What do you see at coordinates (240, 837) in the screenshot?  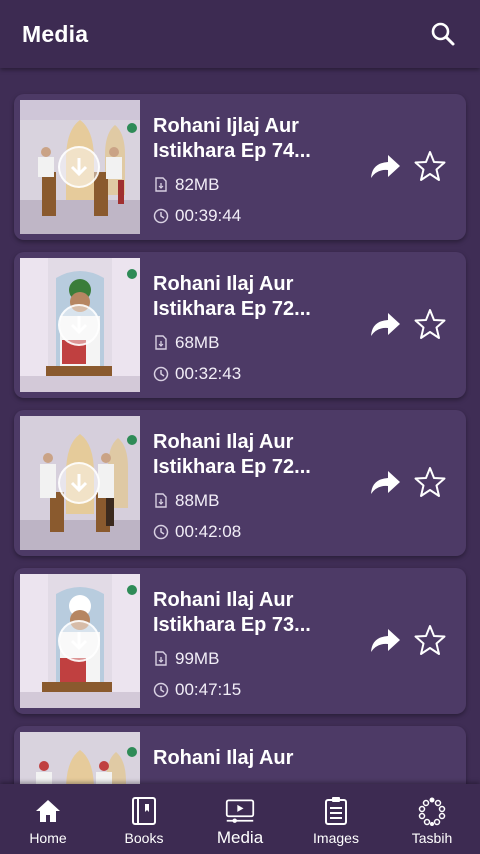 I see `nav-label: Media` at bounding box center [240, 837].